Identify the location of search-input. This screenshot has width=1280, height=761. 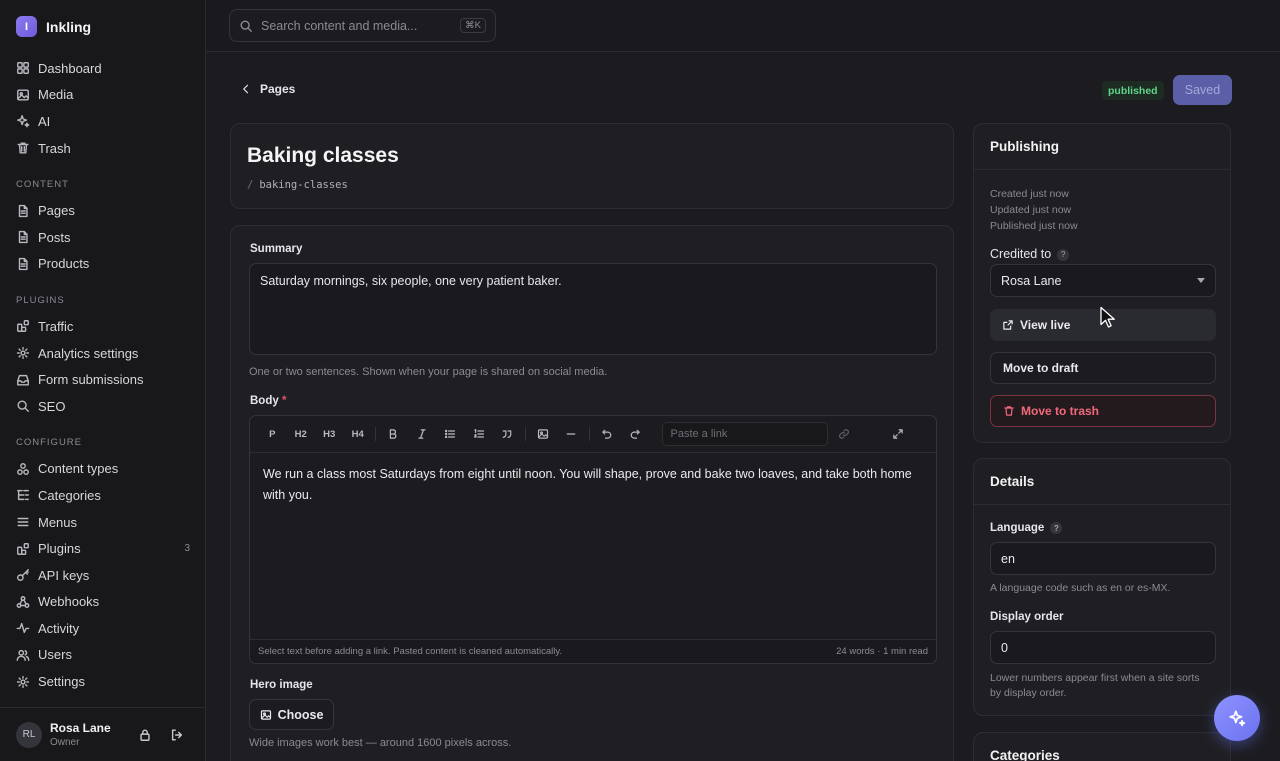
(357, 25).